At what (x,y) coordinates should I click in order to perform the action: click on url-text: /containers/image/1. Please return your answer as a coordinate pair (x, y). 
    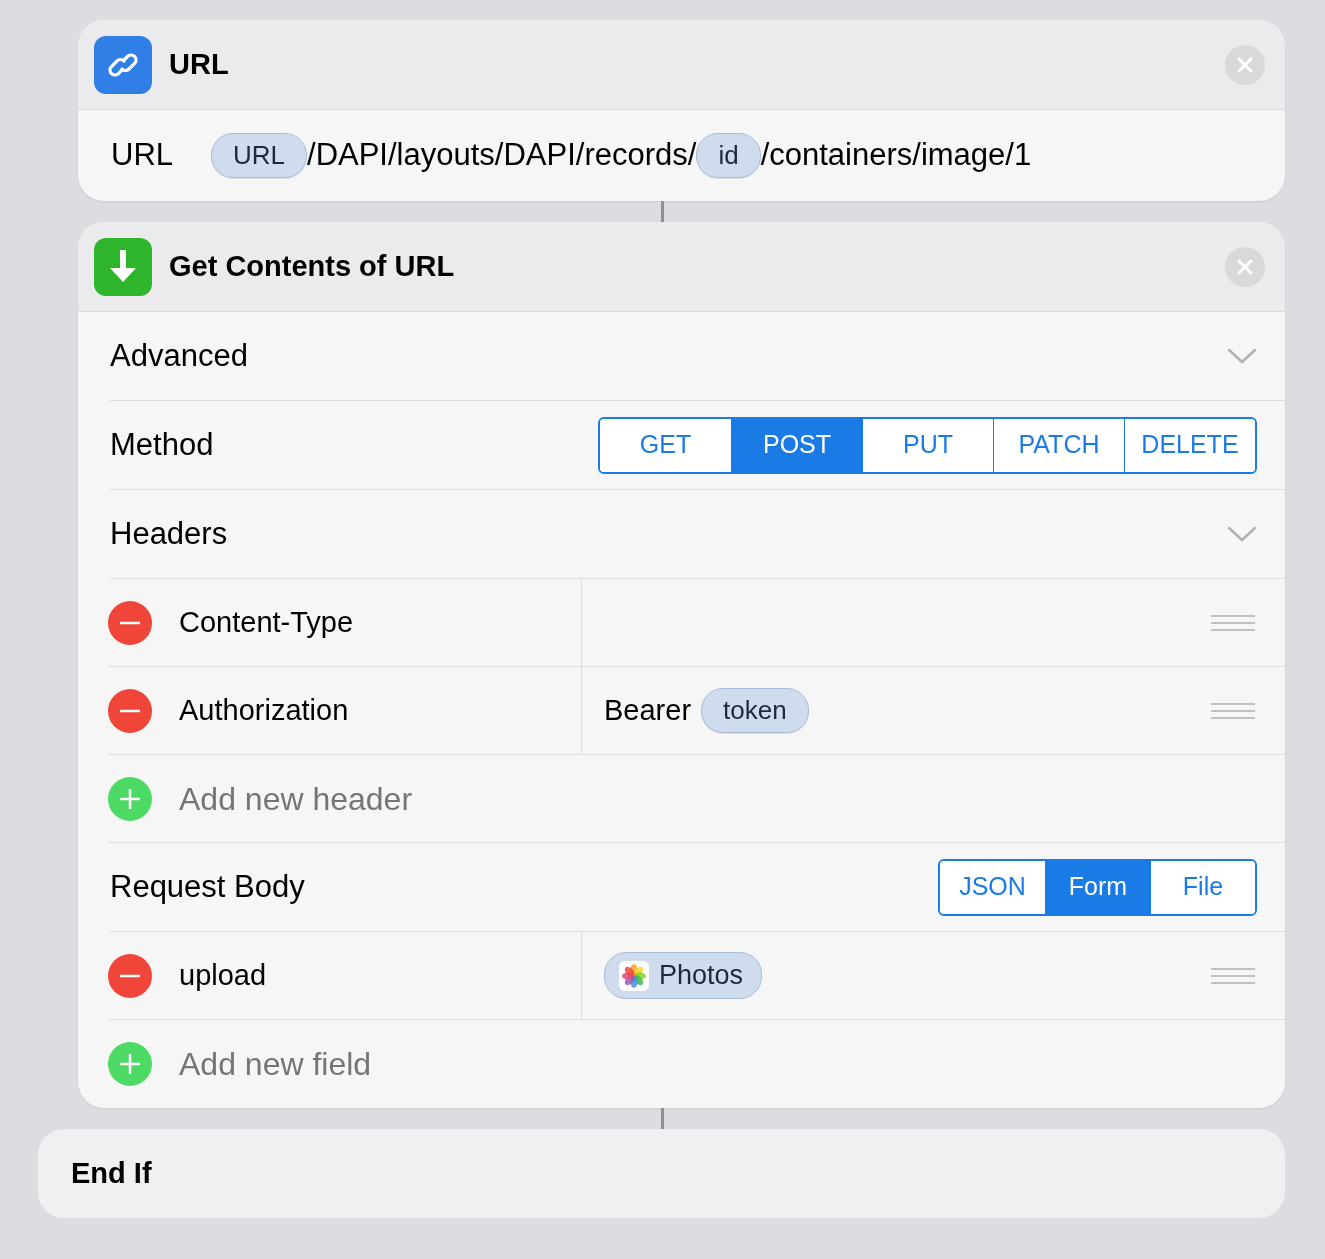
    Looking at the image, I should click on (896, 155).